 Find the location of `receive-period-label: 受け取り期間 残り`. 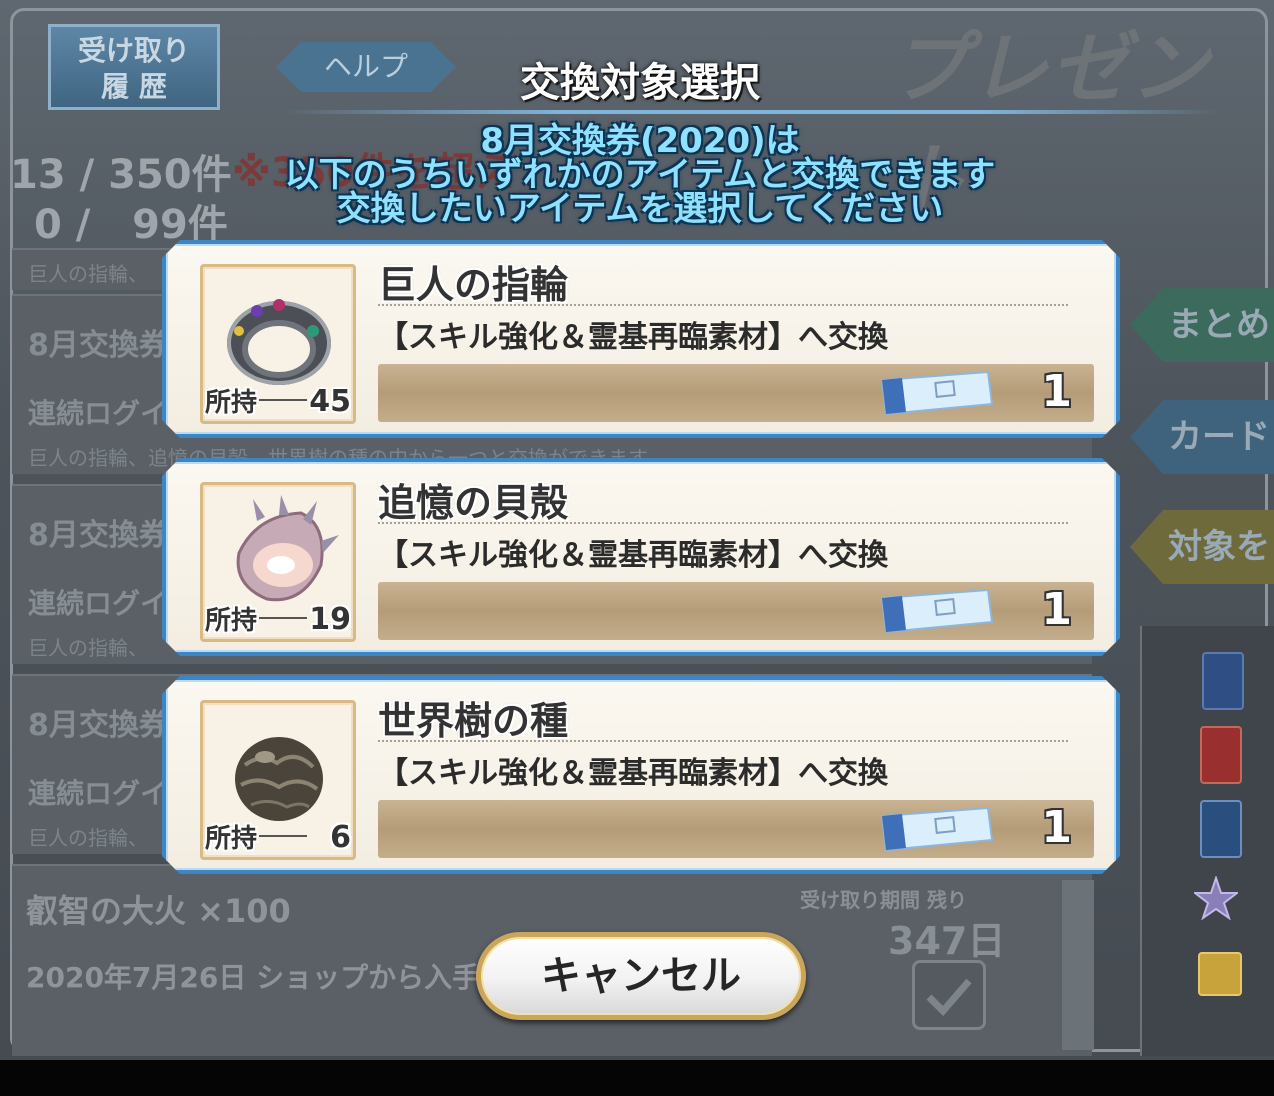

receive-period-label: 受け取り期間 残り is located at coordinates (883, 900).